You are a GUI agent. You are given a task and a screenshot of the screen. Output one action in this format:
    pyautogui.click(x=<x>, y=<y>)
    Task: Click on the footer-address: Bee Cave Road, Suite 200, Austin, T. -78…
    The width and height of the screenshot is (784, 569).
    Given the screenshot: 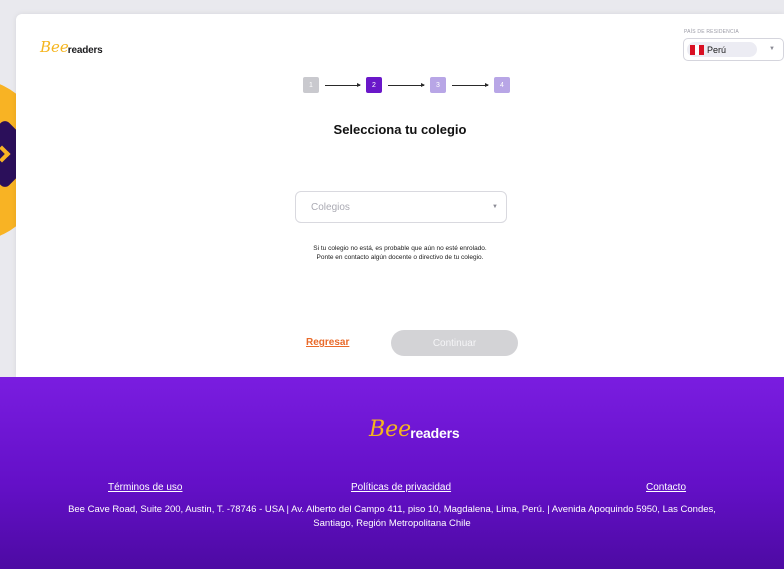 What is the action you would take?
    pyautogui.click(x=392, y=517)
    